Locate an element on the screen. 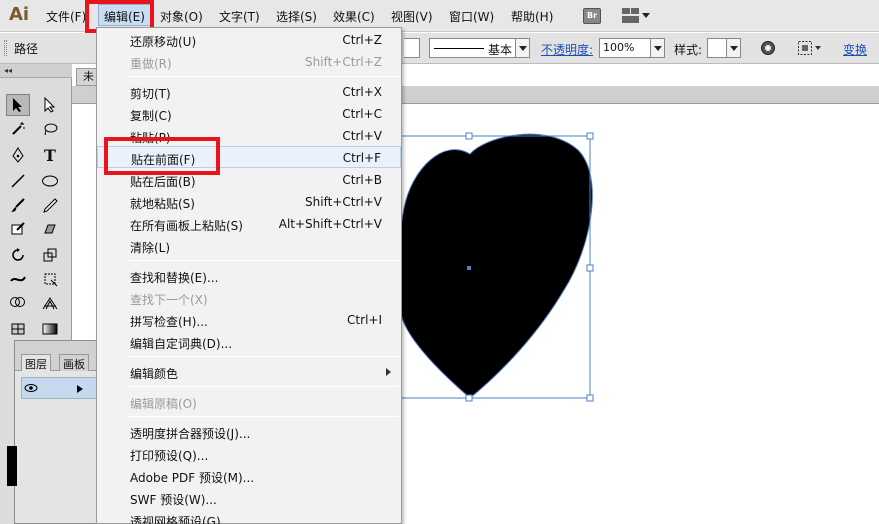  paste-in-front-highlight-box is located at coordinates (162, 156).